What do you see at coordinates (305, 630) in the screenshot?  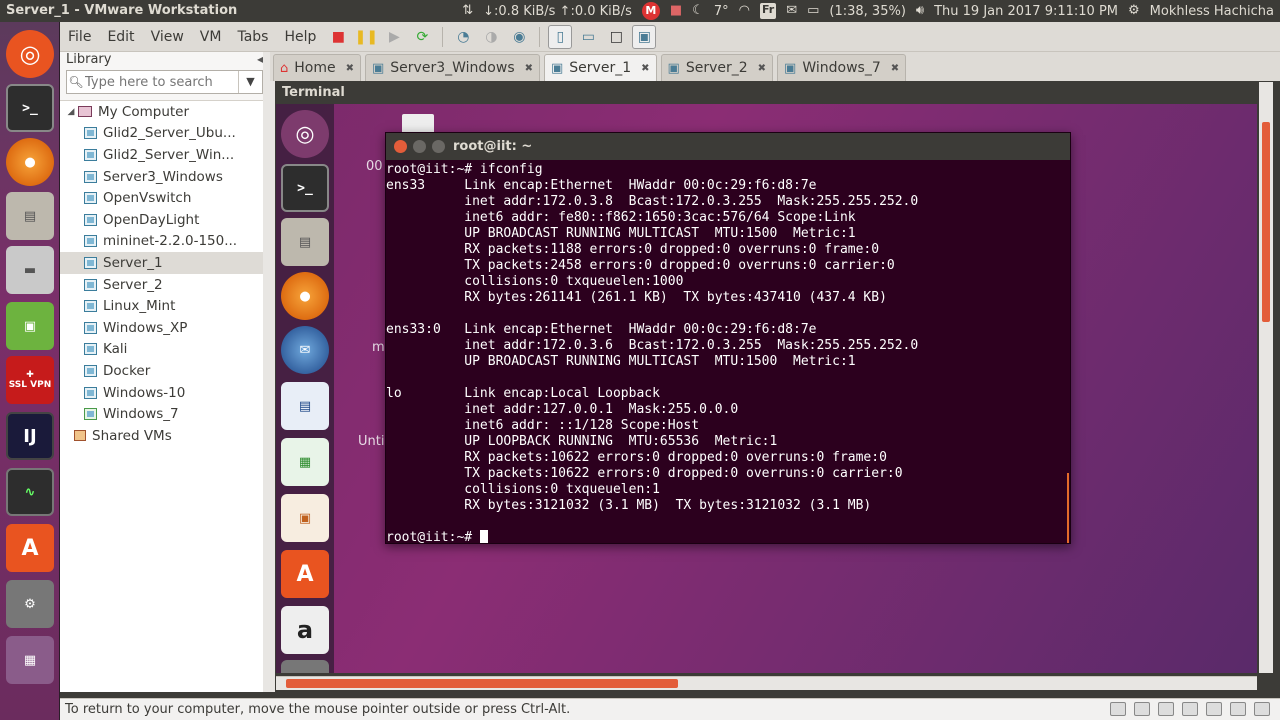 I see `amazon-icon: a` at bounding box center [305, 630].